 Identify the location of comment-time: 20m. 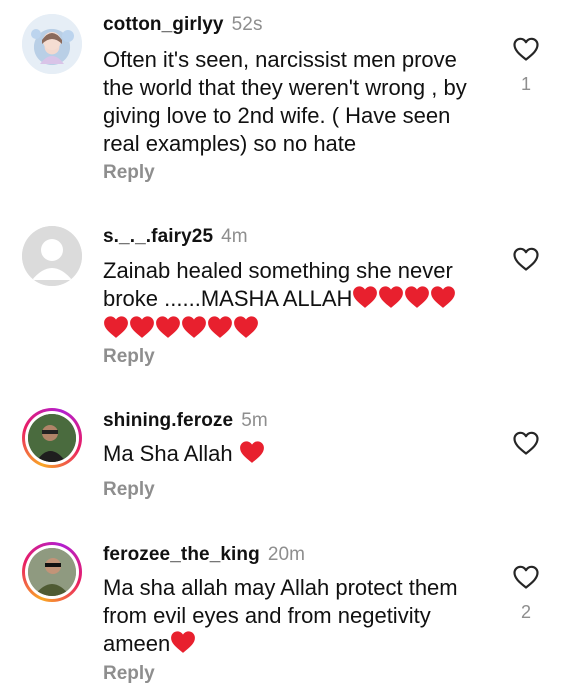
(286, 554).